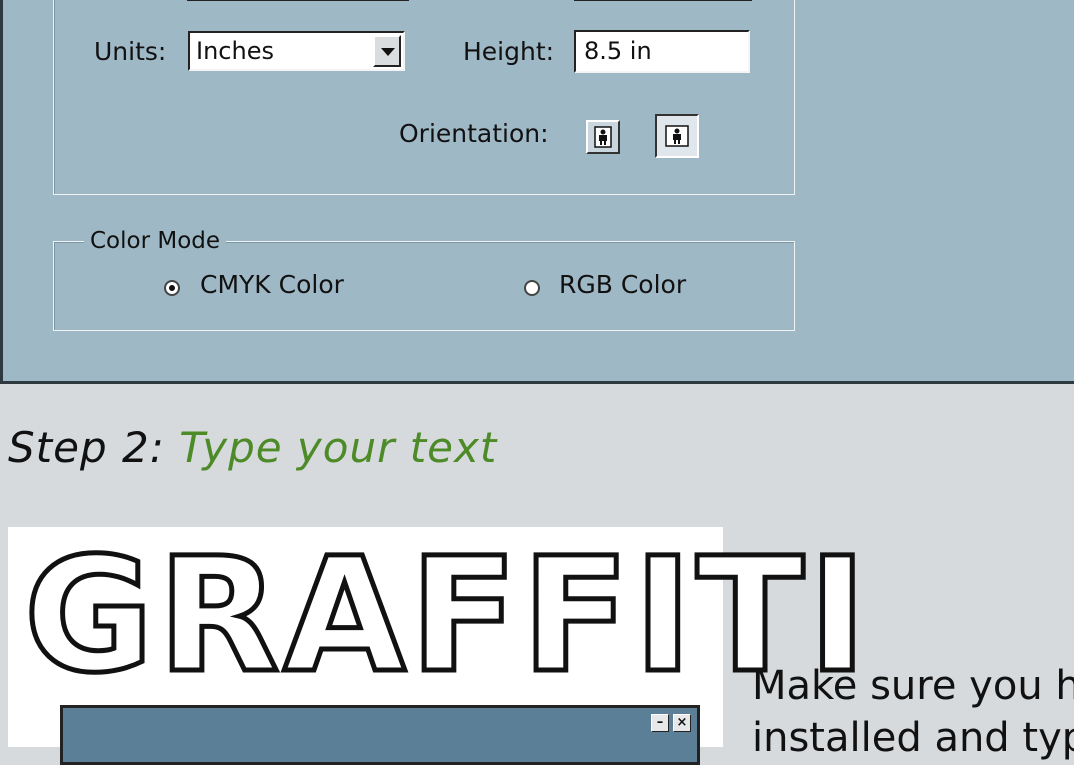 The image size is (1074, 765). What do you see at coordinates (155, 241) in the screenshot?
I see `color-mode-legend: Color Mode` at bounding box center [155, 241].